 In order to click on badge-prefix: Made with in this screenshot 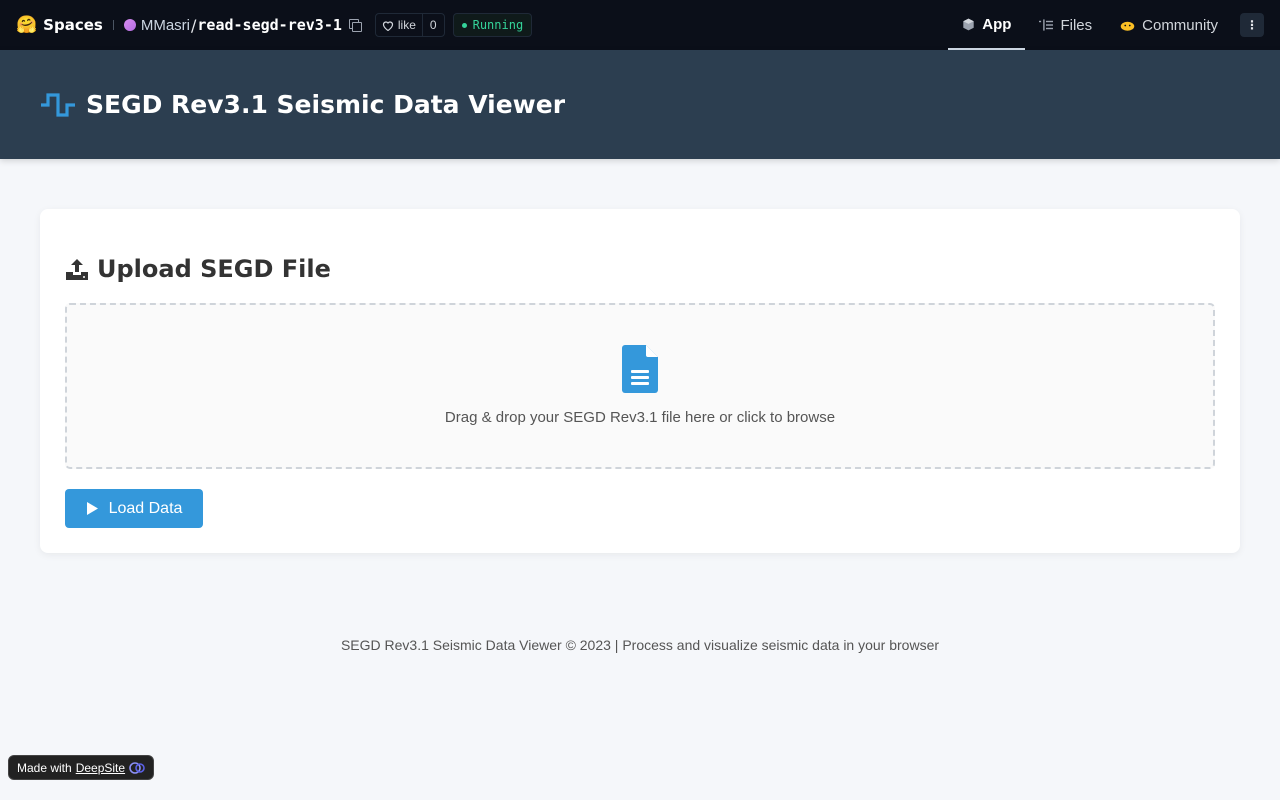, I will do `click(44, 767)`.